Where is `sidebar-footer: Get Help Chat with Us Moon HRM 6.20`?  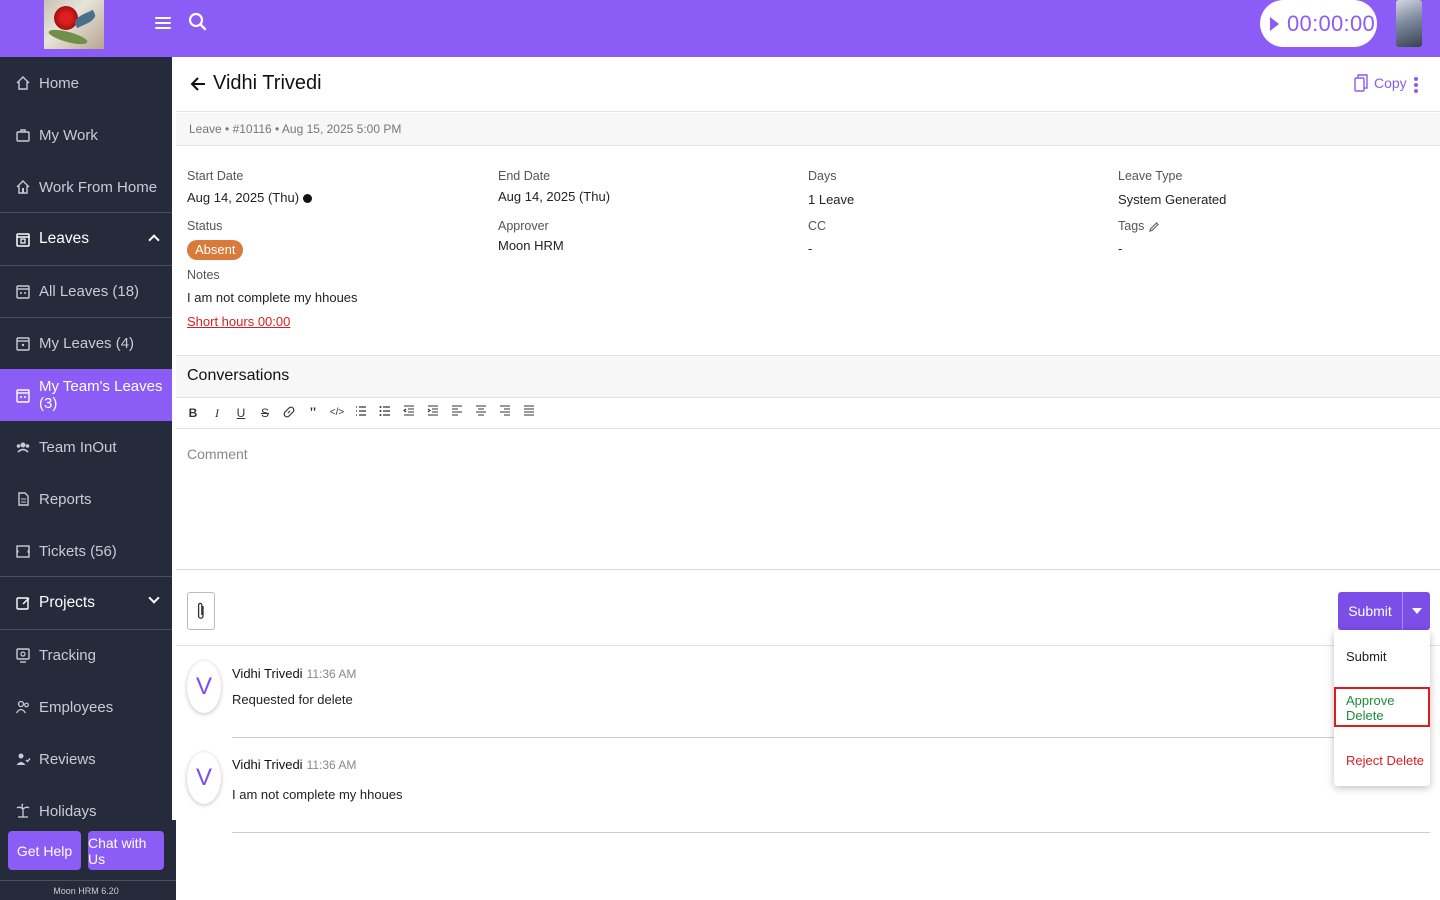
sidebar-footer: Get Help Chat with Us Moon HRM 6.20 is located at coordinates (88, 860).